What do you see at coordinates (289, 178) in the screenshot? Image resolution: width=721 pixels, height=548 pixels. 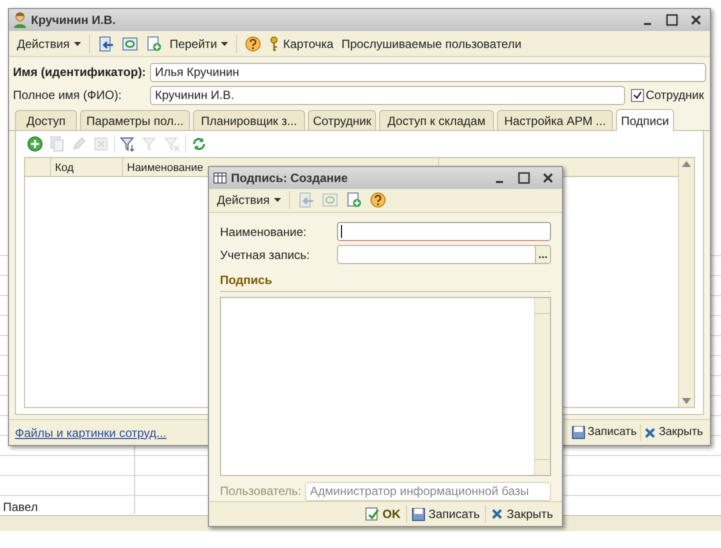 I see `window-title: Подпись: Создание` at bounding box center [289, 178].